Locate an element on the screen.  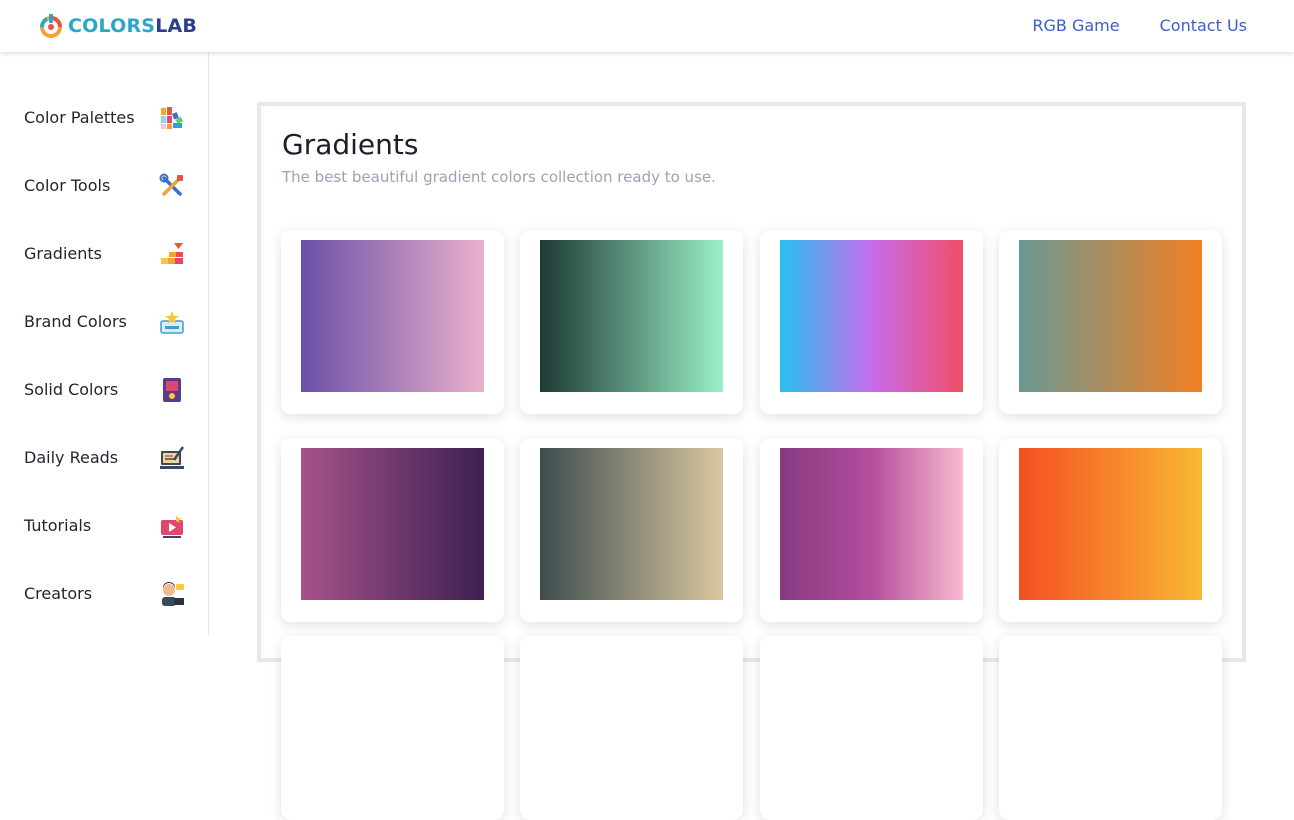
sidebar-item-label: Color Palettes is located at coordinates (79, 117).